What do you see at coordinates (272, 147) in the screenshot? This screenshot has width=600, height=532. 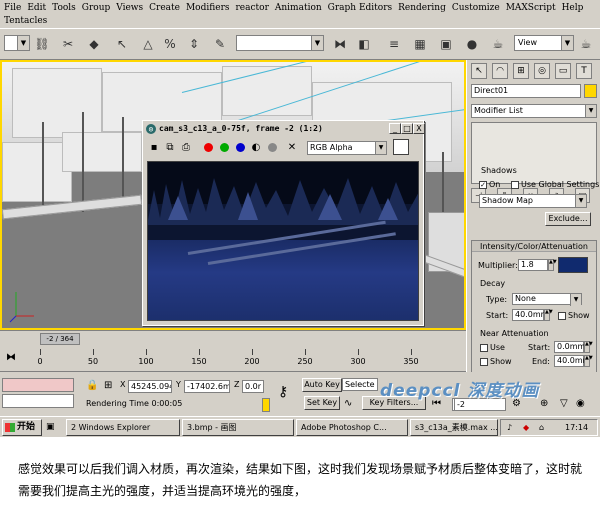 I see `monochrome-icon` at bounding box center [272, 147].